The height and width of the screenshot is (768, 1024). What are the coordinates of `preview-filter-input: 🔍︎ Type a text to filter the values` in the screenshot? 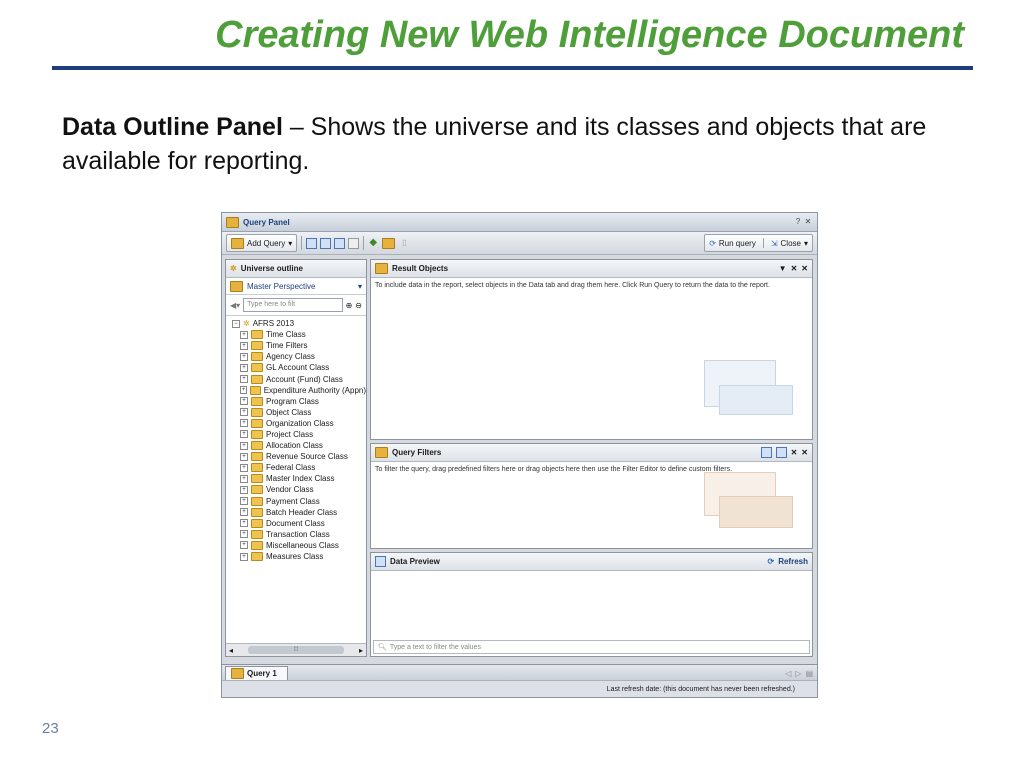 It's located at (591, 647).